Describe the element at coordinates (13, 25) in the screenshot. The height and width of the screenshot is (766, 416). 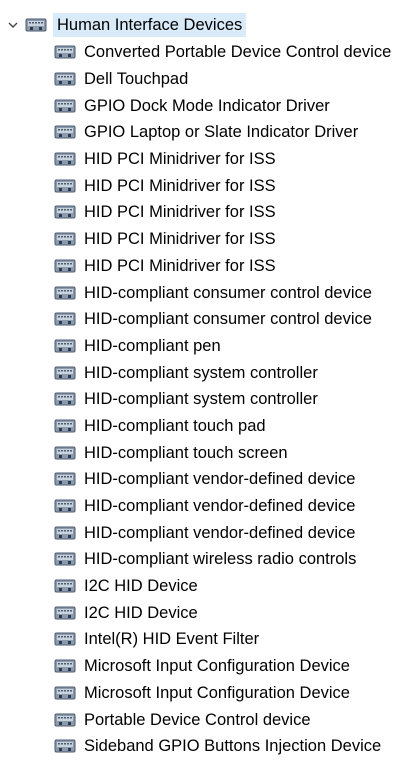
I see `chevron-down-icon` at that location.